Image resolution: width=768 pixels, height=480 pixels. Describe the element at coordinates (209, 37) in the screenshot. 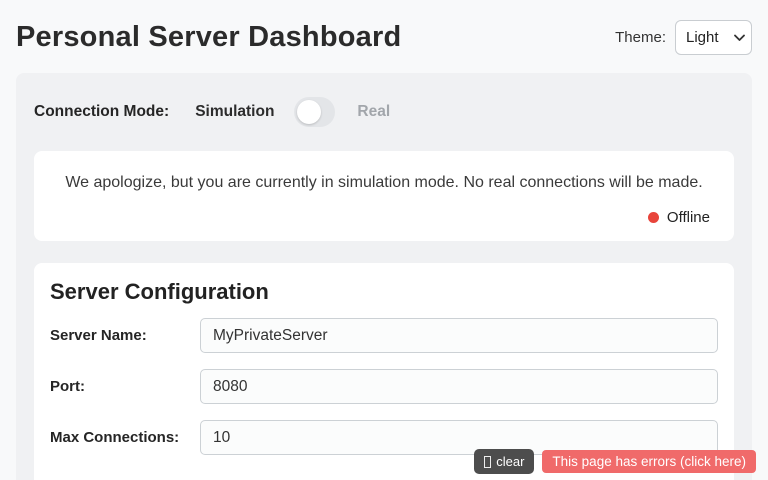

I see `page-title: Personal Server Dashboard` at that location.